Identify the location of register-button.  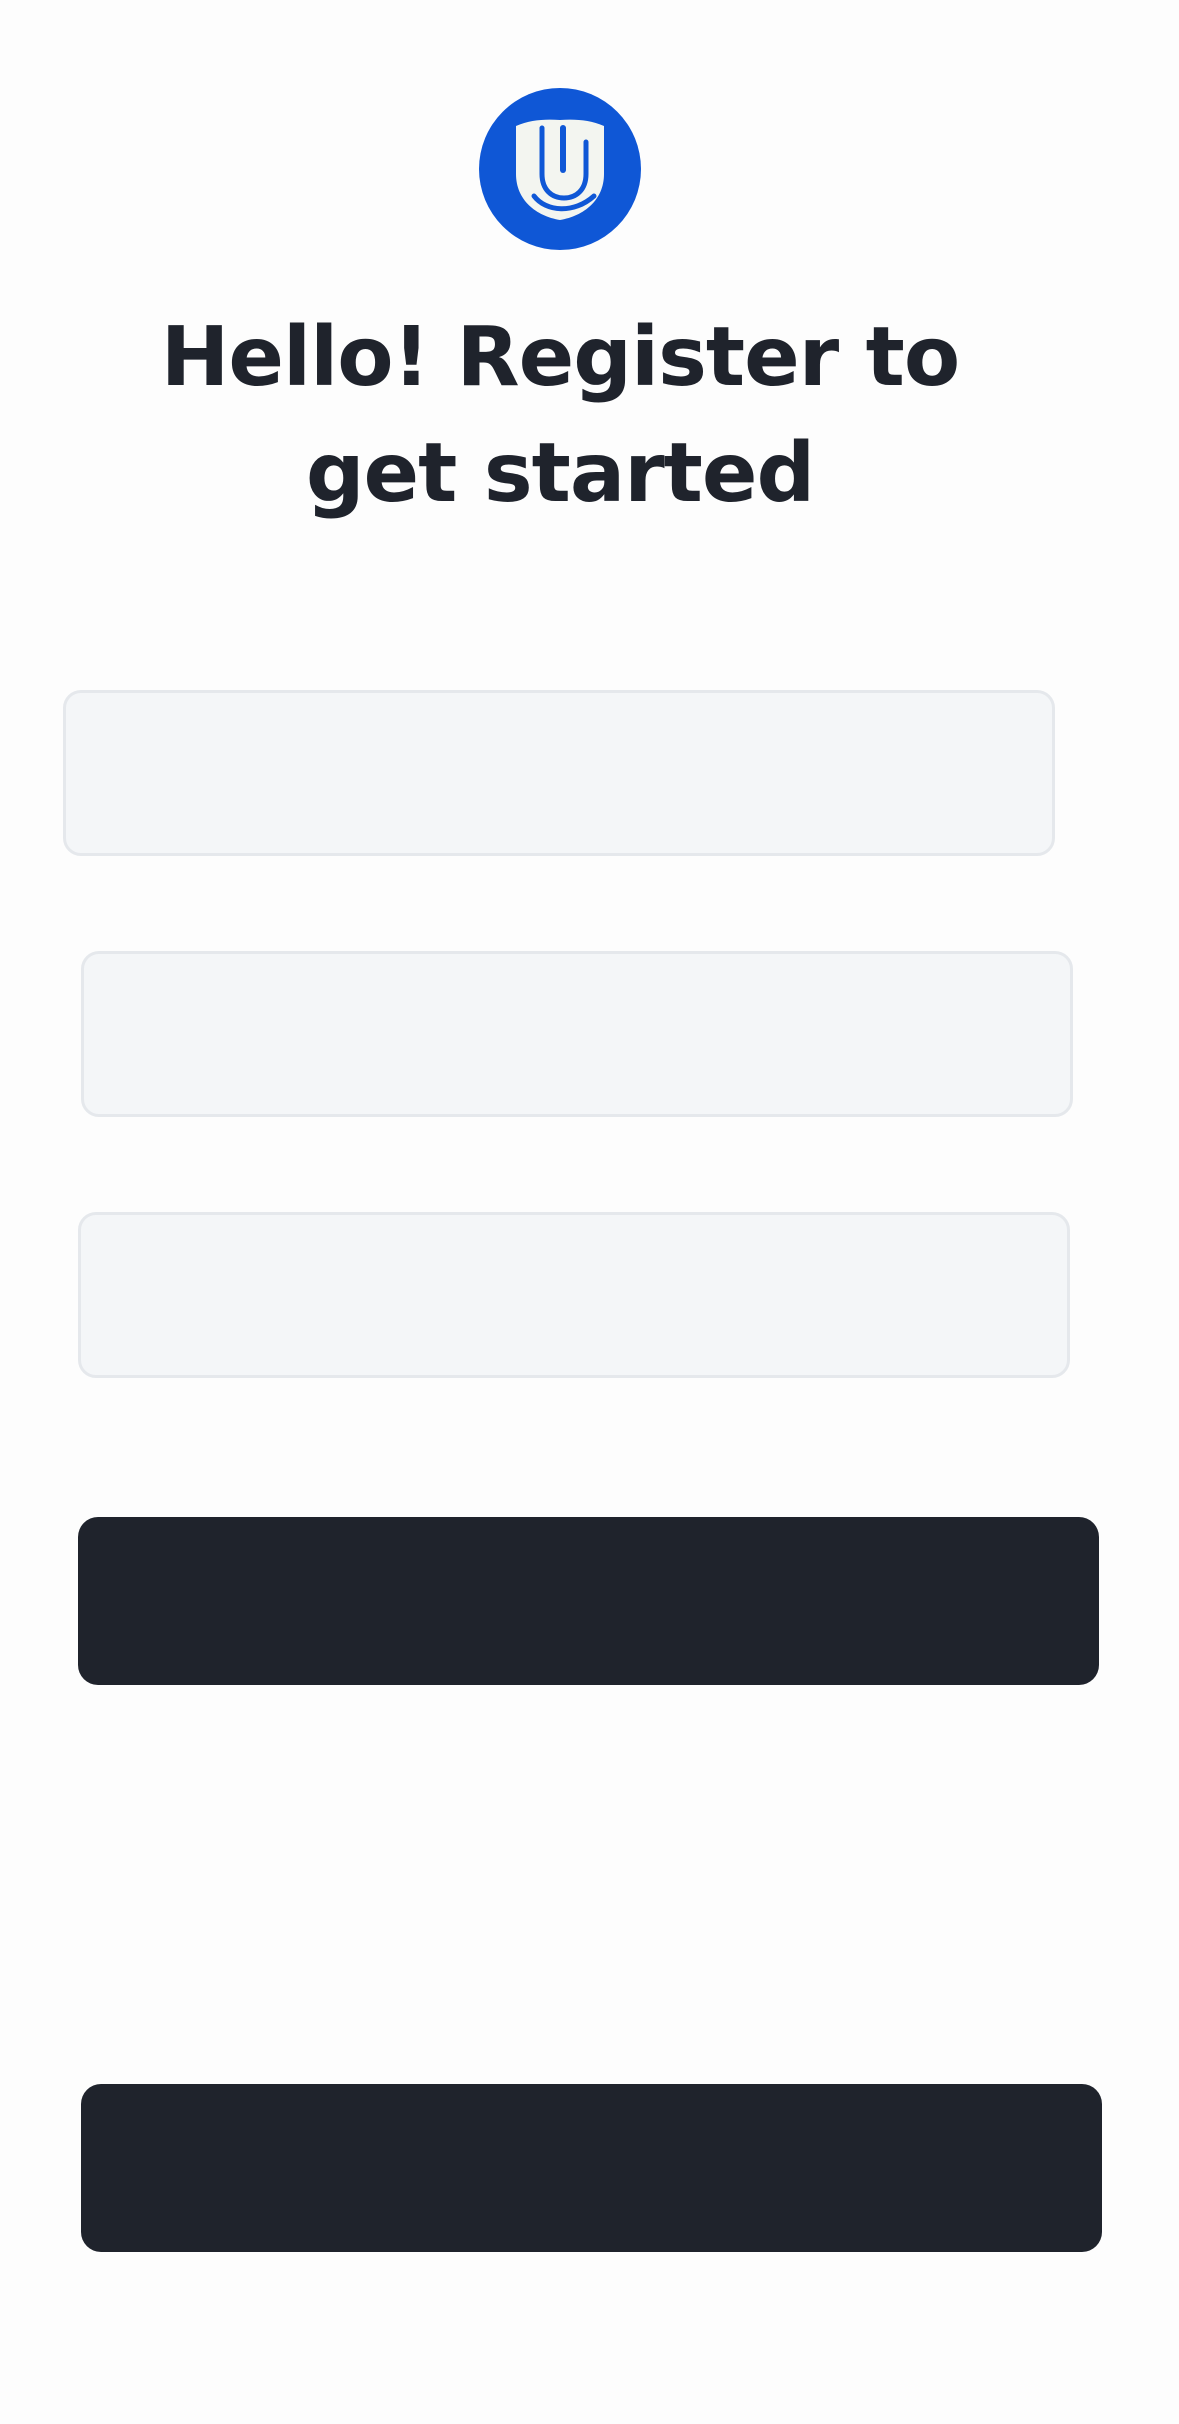
(588, 1601).